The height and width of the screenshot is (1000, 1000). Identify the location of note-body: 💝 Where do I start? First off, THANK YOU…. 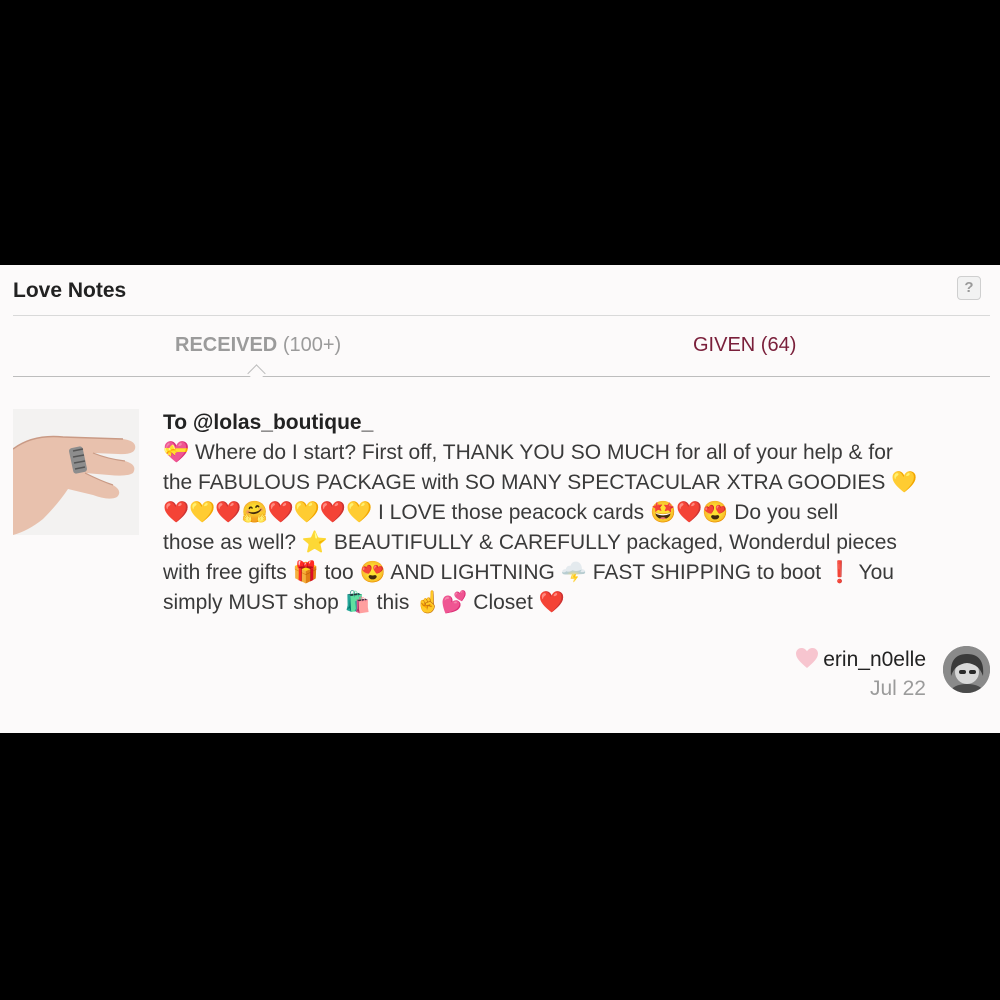
(570, 528).